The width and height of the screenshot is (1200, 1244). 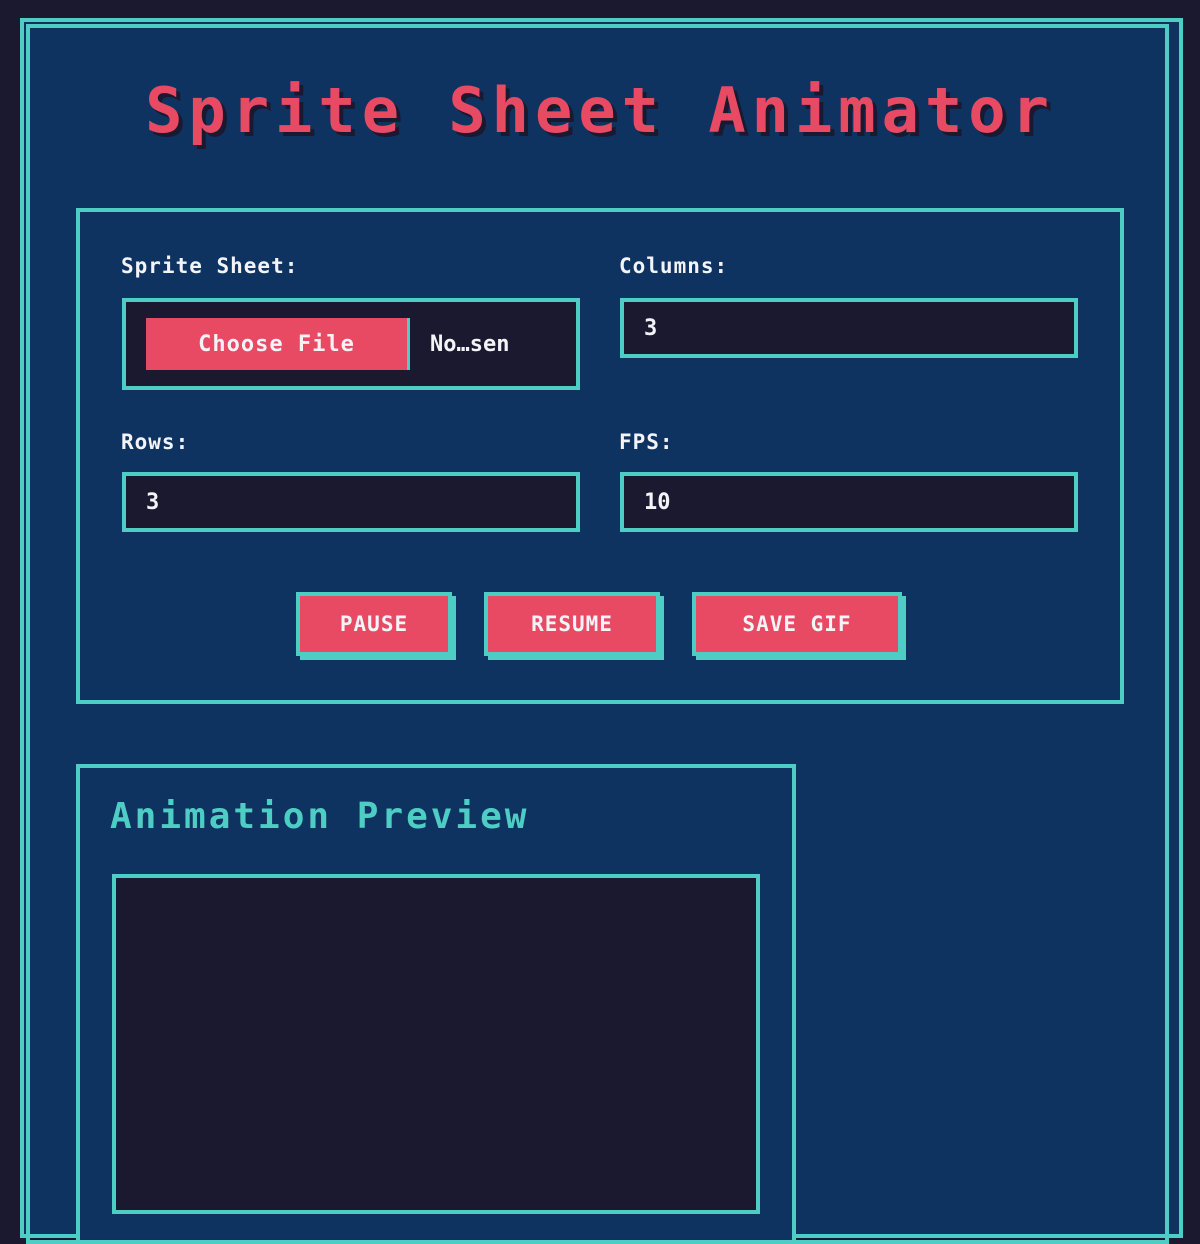 What do you see at coordinates (674, 266) in the screenshot?
I see `columns-label: Columns:` at bounding box center [674, 266].